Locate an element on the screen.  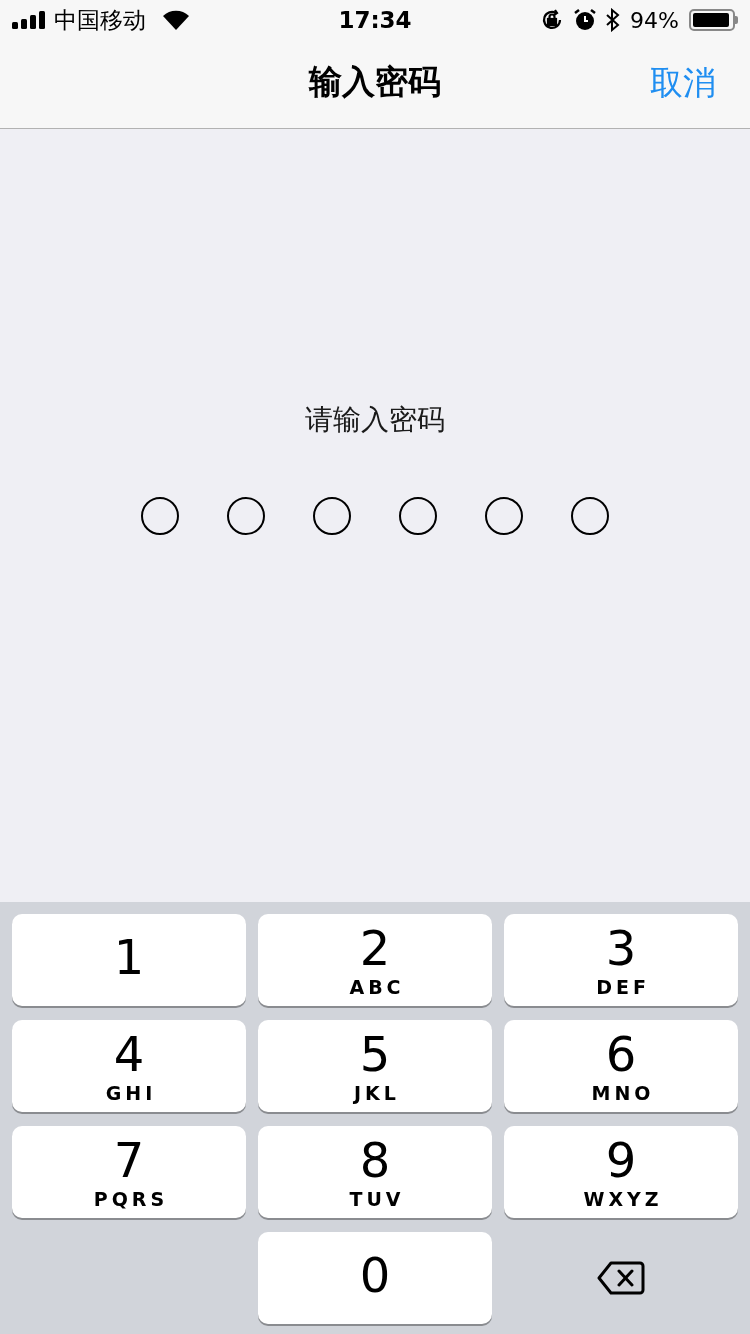
keypad-key: 1 is located at coordinates (129, 960).